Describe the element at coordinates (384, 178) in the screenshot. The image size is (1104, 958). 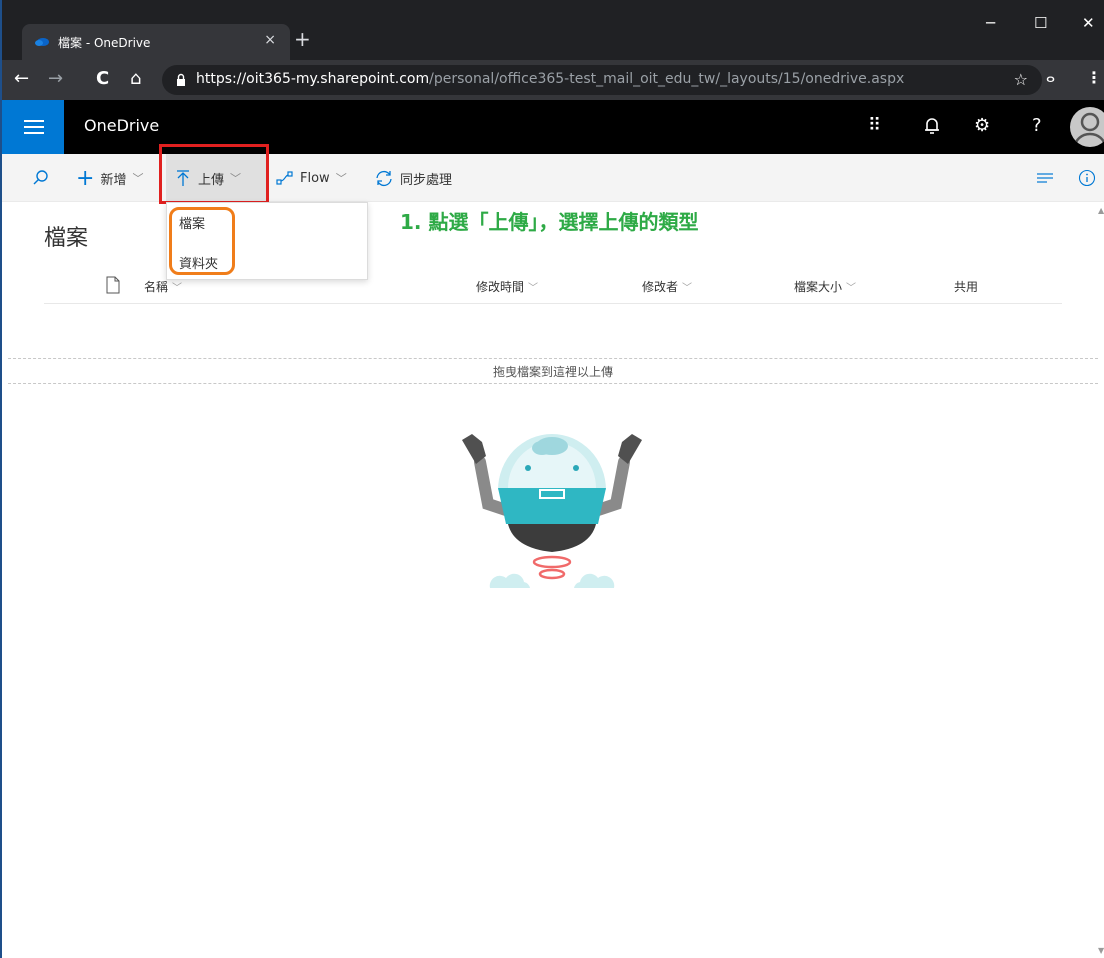
I see `sync-icon` at that location.